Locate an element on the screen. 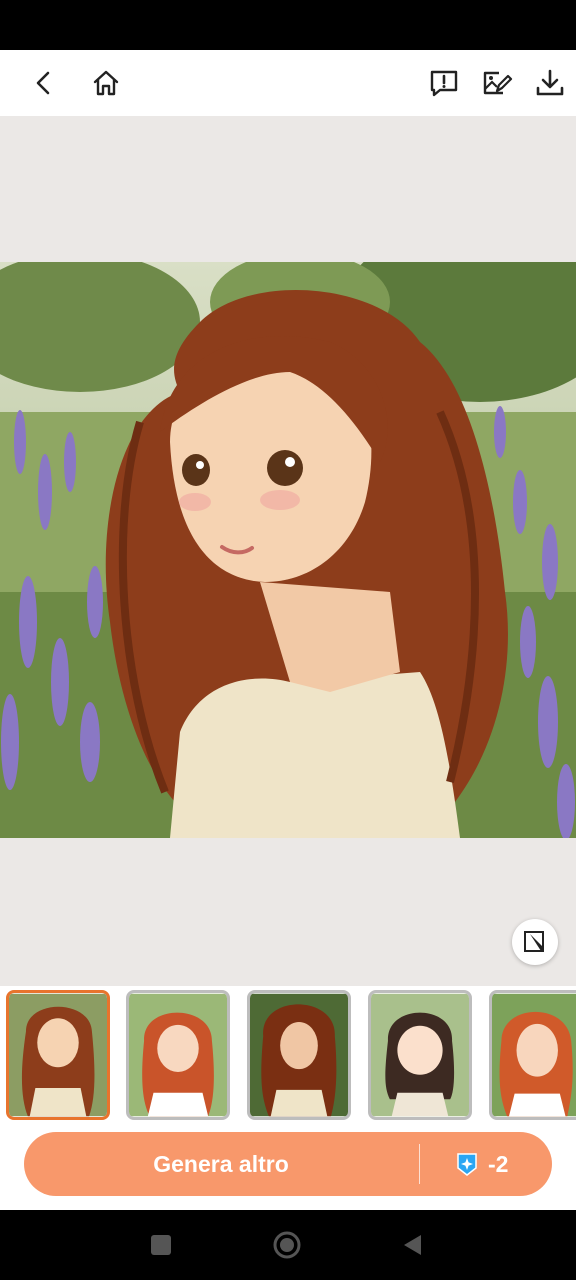 This screenshot has width=576, height=1280. thumbnail-5-image is located at coordinates (534, 1055).